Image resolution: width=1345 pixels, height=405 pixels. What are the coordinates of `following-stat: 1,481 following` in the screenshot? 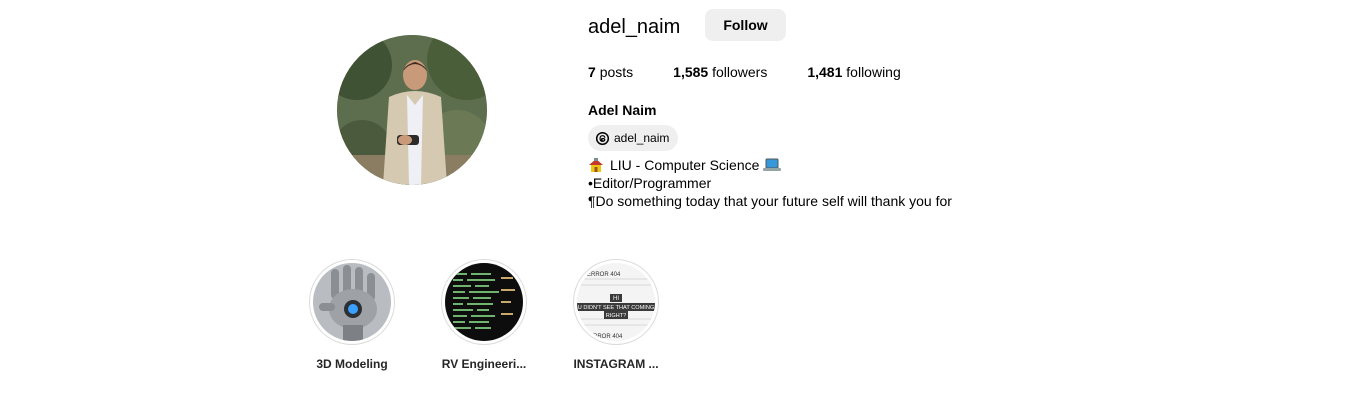 It's located at (853, 72).